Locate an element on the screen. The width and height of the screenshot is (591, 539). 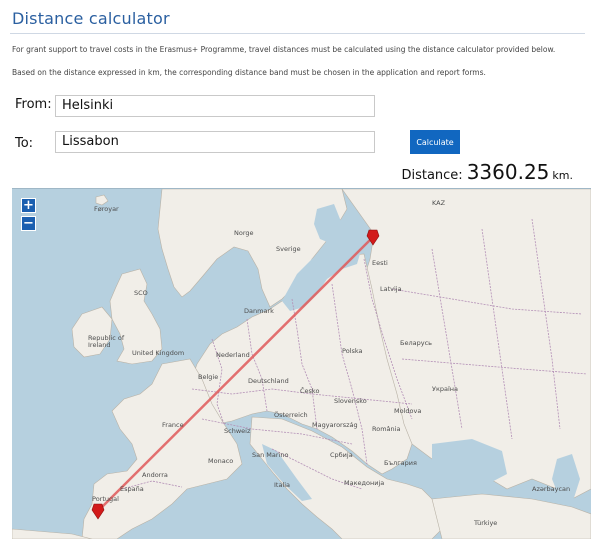
map-label-ukraine: Україна is located at coordinates (445, 389).